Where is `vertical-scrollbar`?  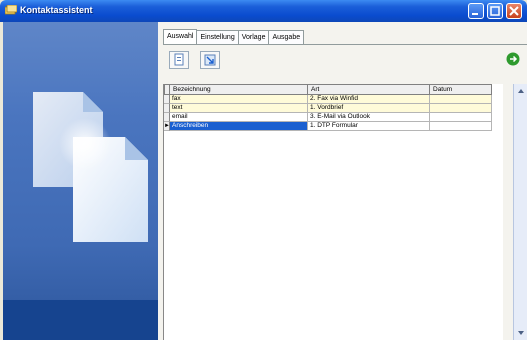 vertical-scrollbar is located at coordinates (520, 212).